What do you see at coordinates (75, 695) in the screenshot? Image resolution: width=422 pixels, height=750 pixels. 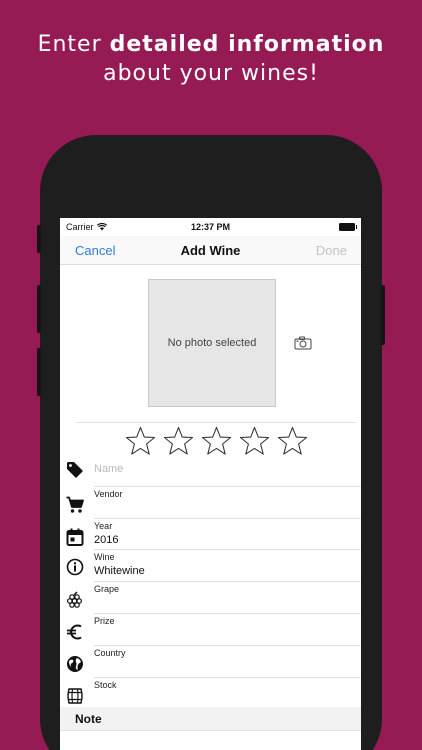 I see `barrel-icon` at bounding box center [75, 695].